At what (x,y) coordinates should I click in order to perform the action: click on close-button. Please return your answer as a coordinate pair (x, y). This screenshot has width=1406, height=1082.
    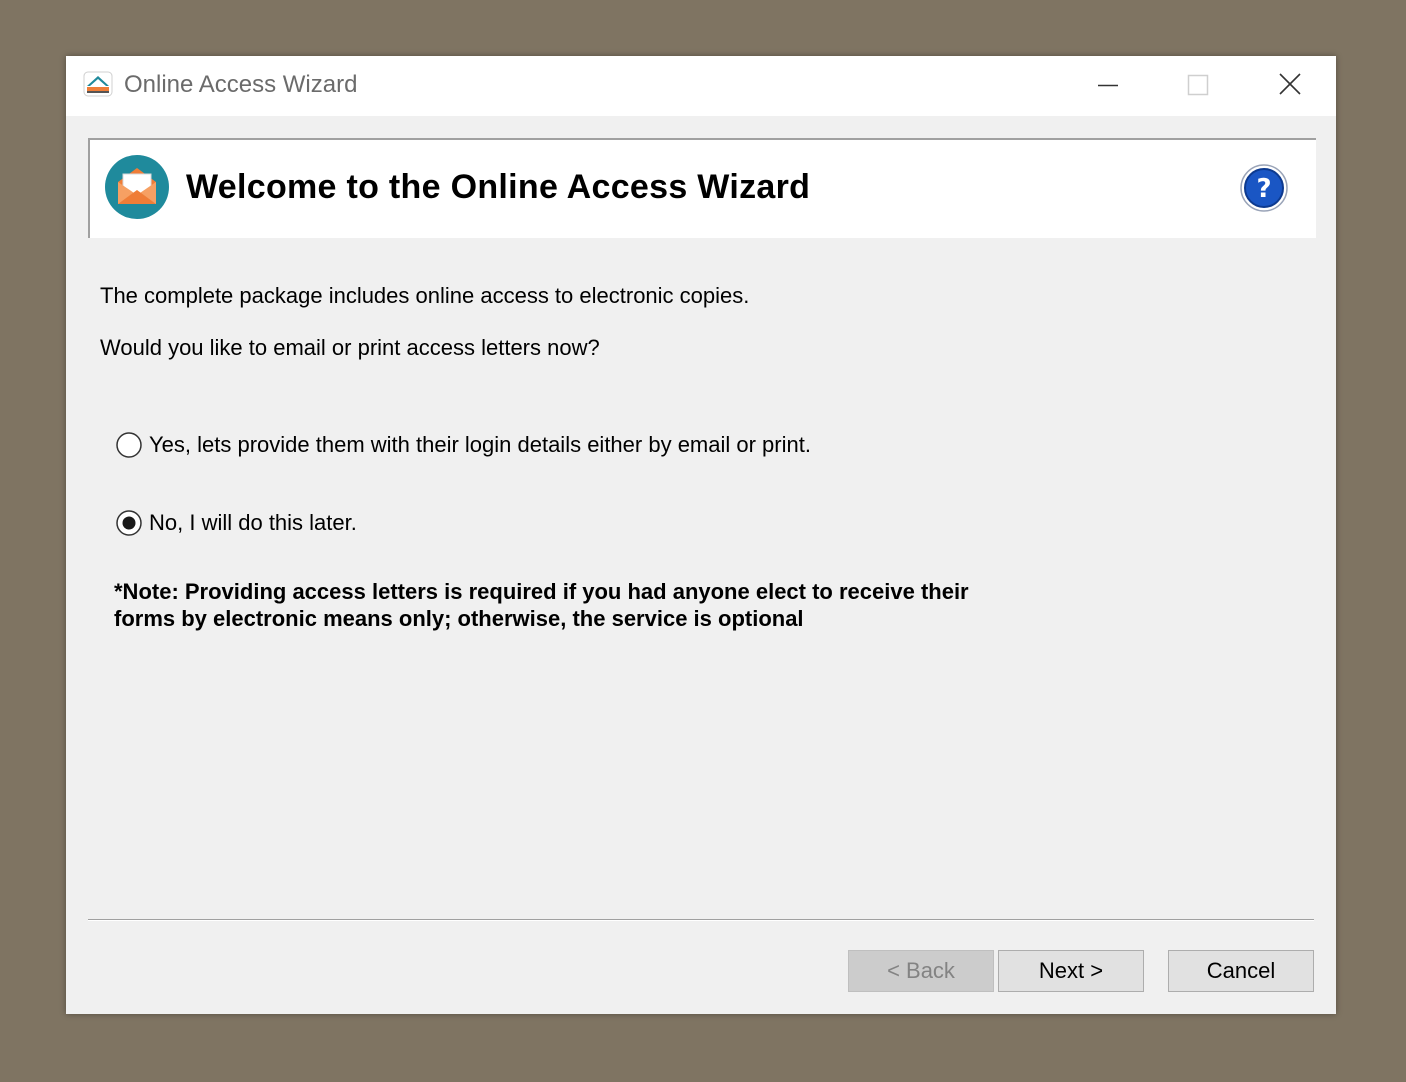
    Looking at the image, I should click on (1290, 86).